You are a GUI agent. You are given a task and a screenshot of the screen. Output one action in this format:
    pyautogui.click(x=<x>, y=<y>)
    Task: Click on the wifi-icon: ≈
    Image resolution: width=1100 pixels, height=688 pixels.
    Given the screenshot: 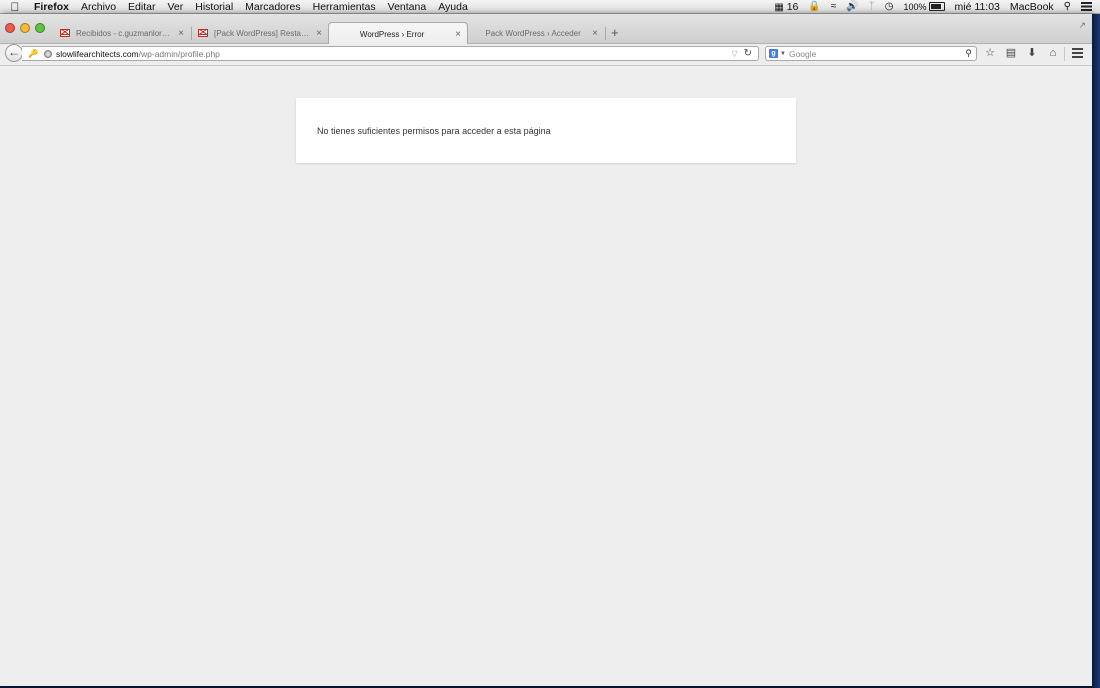 What is the action you would take?
    pyautogui.click(x=834, y=6)
    